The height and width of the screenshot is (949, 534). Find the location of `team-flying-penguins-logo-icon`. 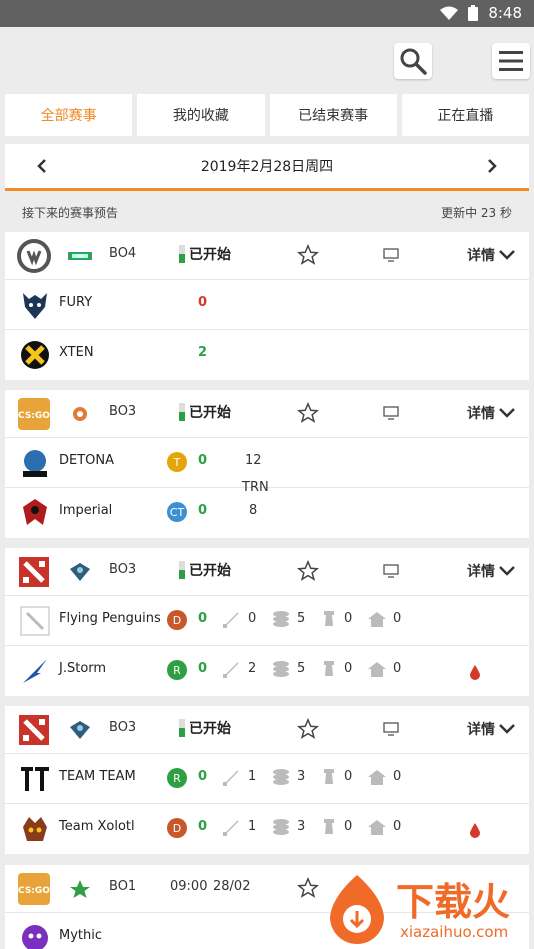

team-flying-penguins-logo-icon is located at coordinates (35, 621).